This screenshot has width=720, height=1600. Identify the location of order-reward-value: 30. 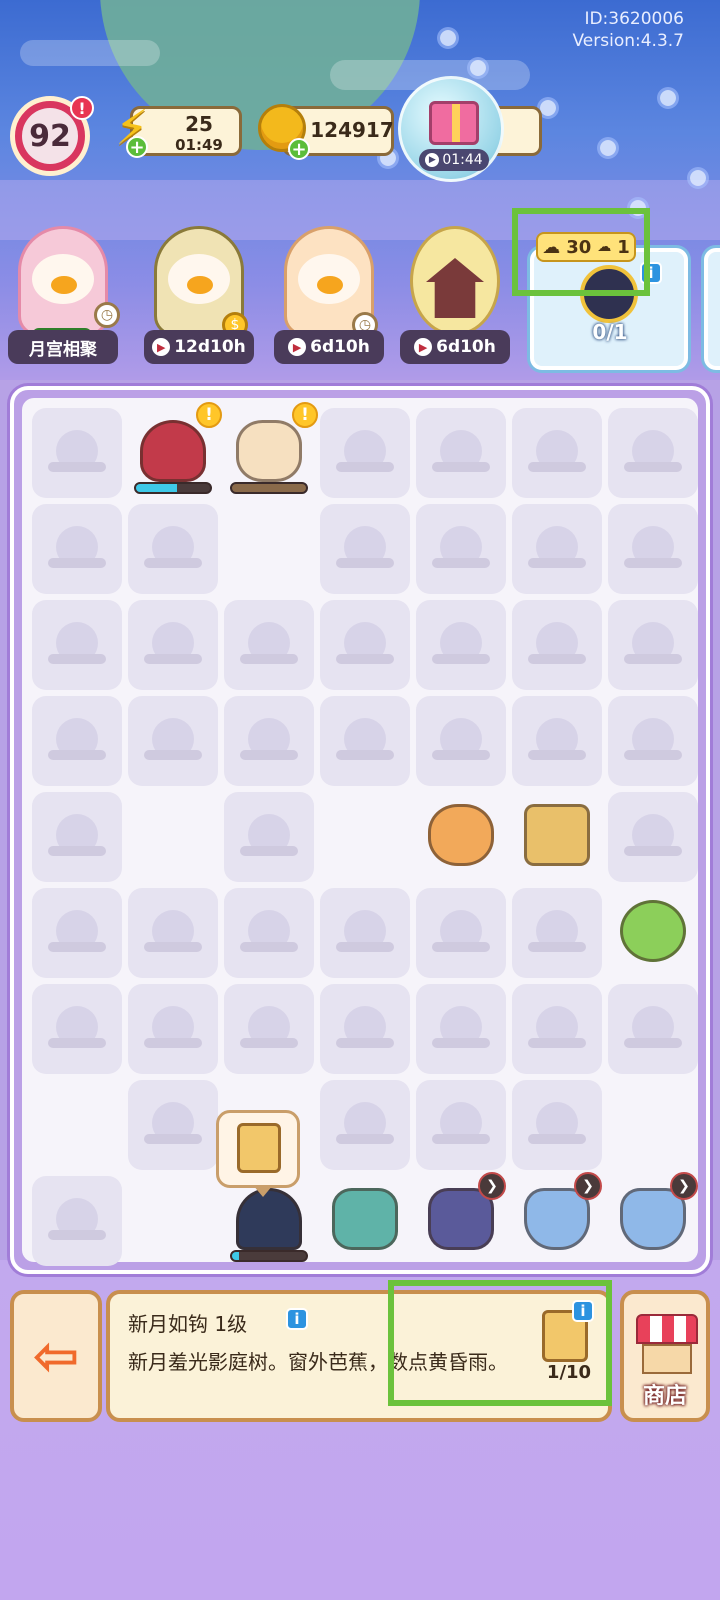
(579, 247).